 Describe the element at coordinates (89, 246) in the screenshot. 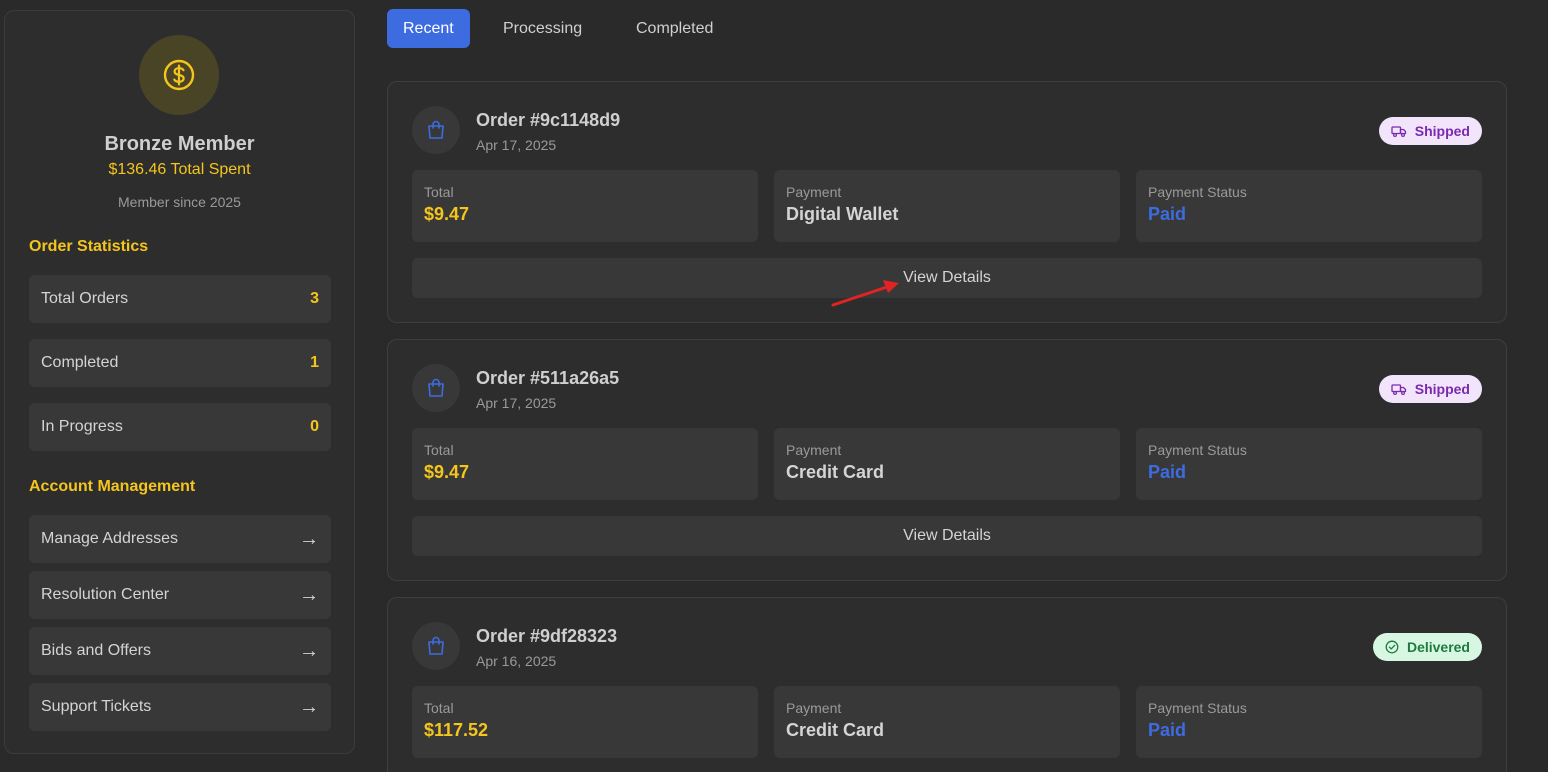

I see `order-statistics-heading: Order Statistics` at that location.